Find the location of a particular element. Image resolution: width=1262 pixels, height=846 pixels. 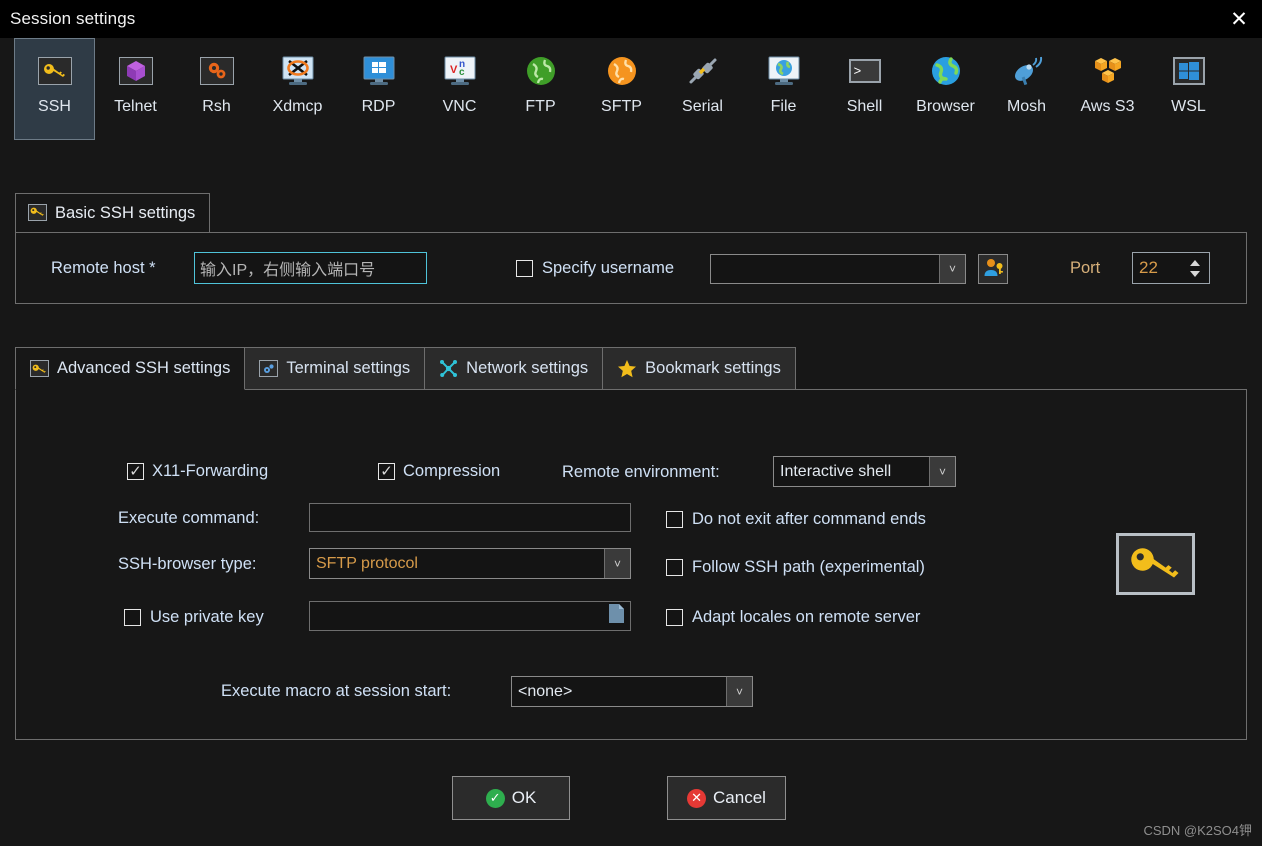

protocol-mosh: Mosh is located at coordinates (1026, 89).